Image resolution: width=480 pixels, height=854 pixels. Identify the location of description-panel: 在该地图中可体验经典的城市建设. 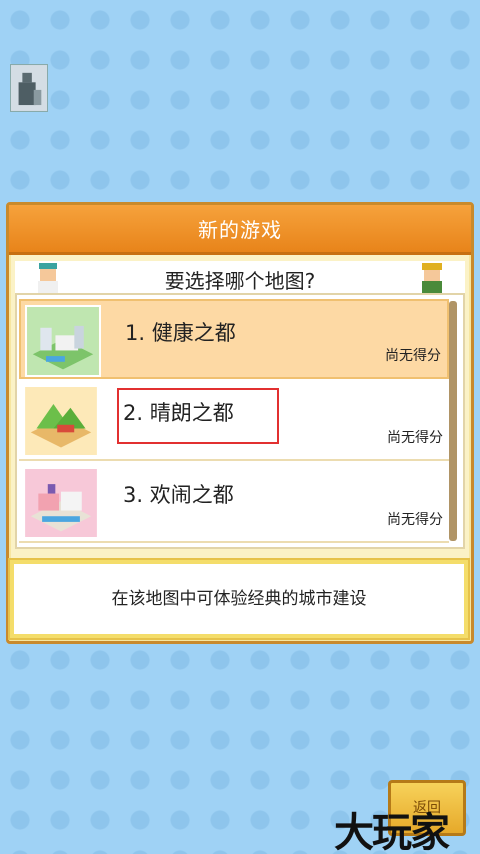
(239, 599).